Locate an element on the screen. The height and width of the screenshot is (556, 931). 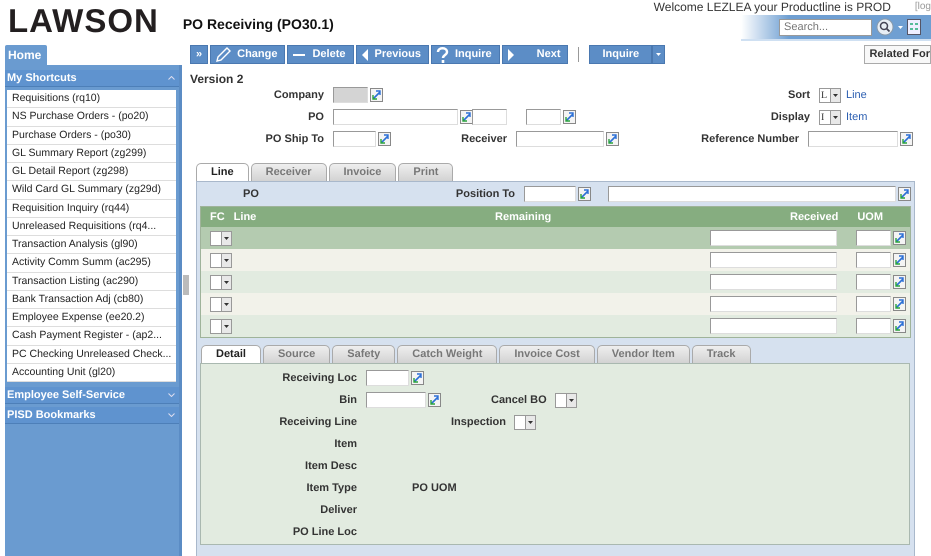
shortcut-link: Bank Transaction Adj (cb80) is located at coordinates (91, 299).